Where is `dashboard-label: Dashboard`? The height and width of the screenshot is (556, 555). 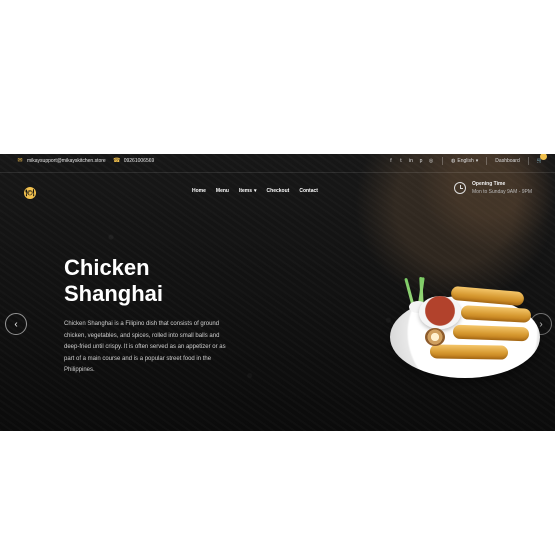
dashboard-label: Dashboard is located at coordinates (507, 161).